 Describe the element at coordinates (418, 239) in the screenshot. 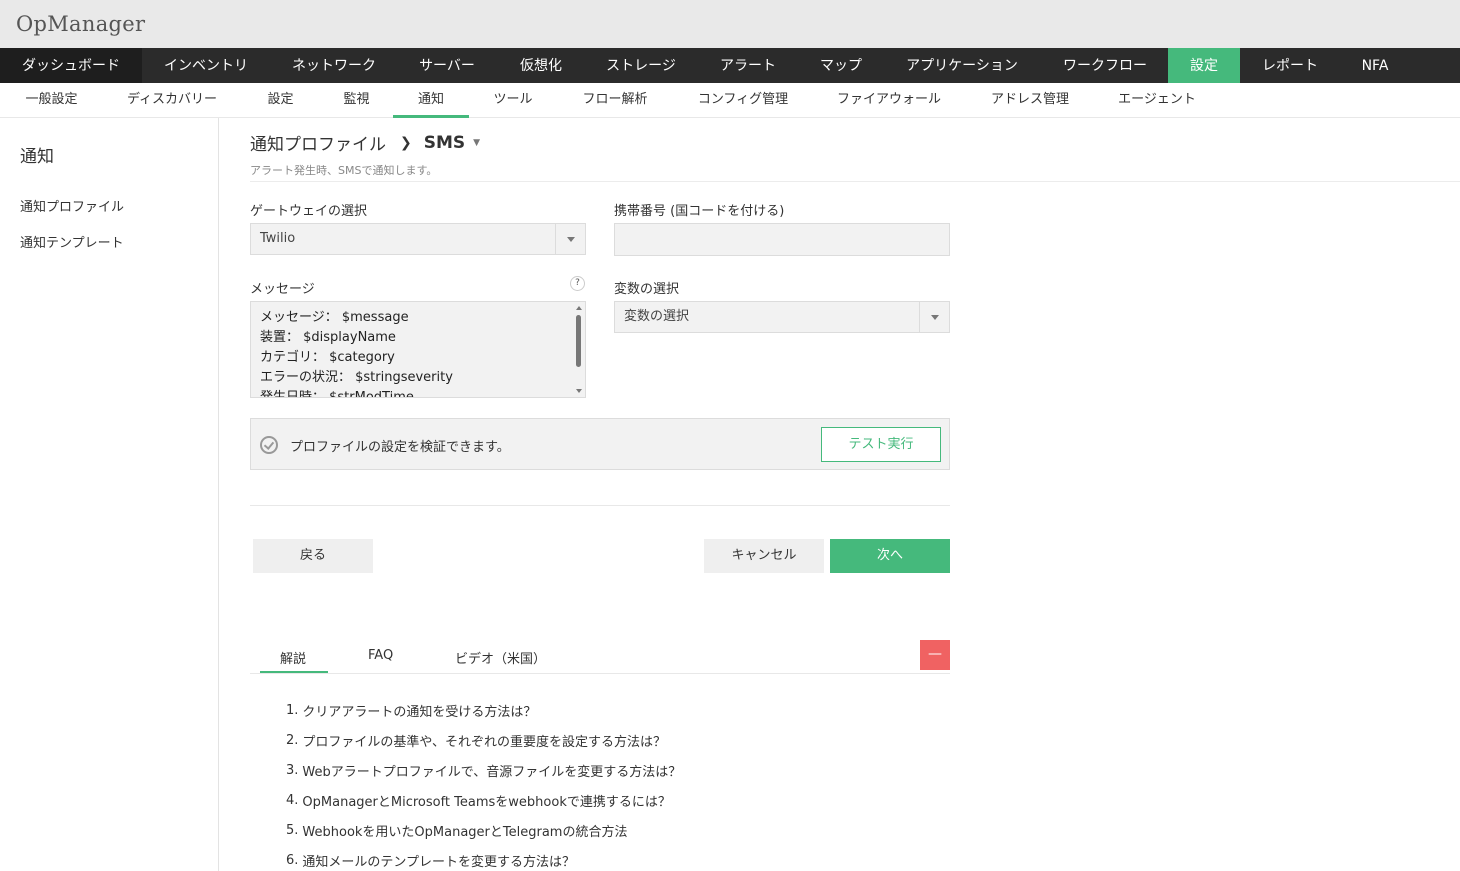

I see `gateway-select: Twilio` at that location.